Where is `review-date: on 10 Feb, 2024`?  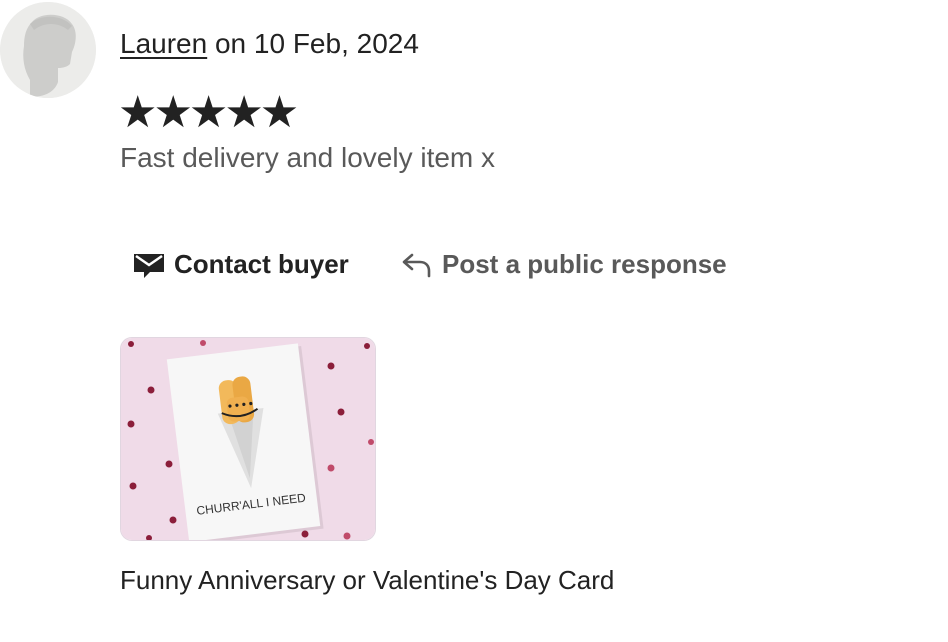
review-date: on 10 Feb, 2024 is located at coordinates (313, 43).